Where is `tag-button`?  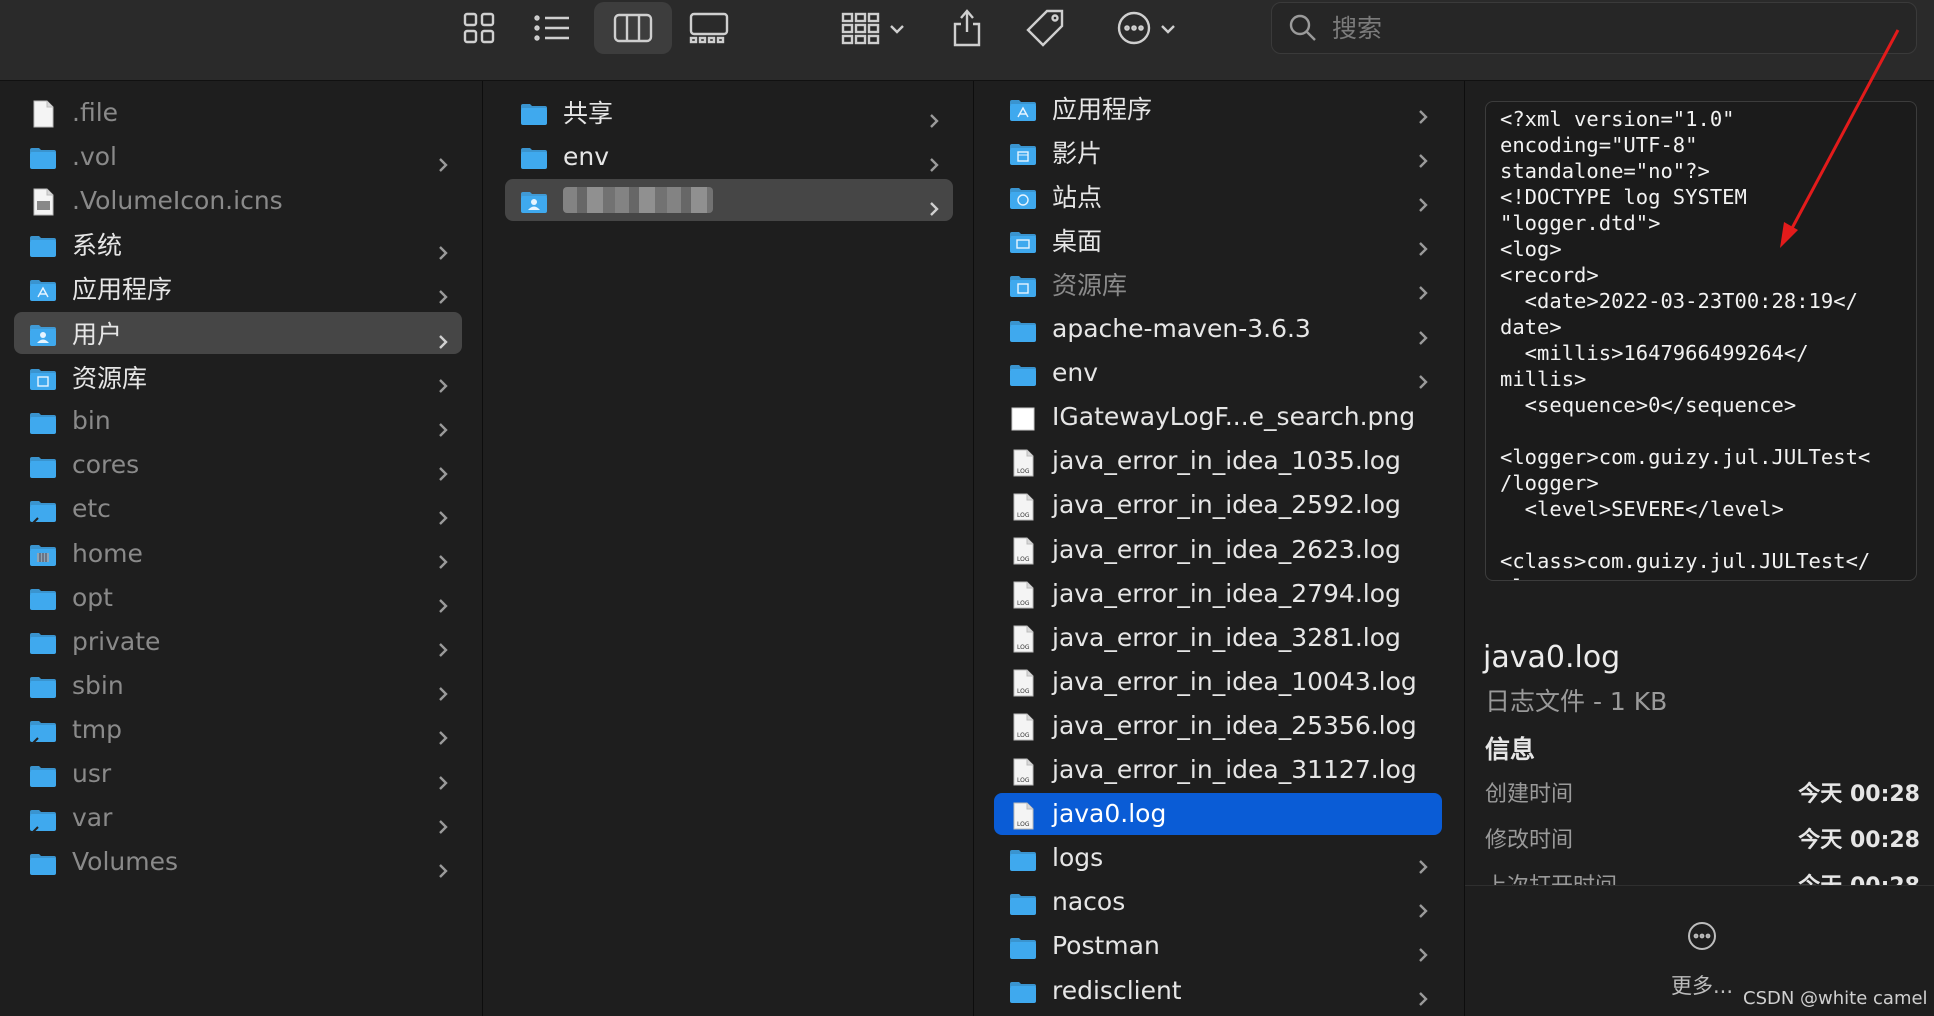 tag-button is located at coordinates (1045, 28).